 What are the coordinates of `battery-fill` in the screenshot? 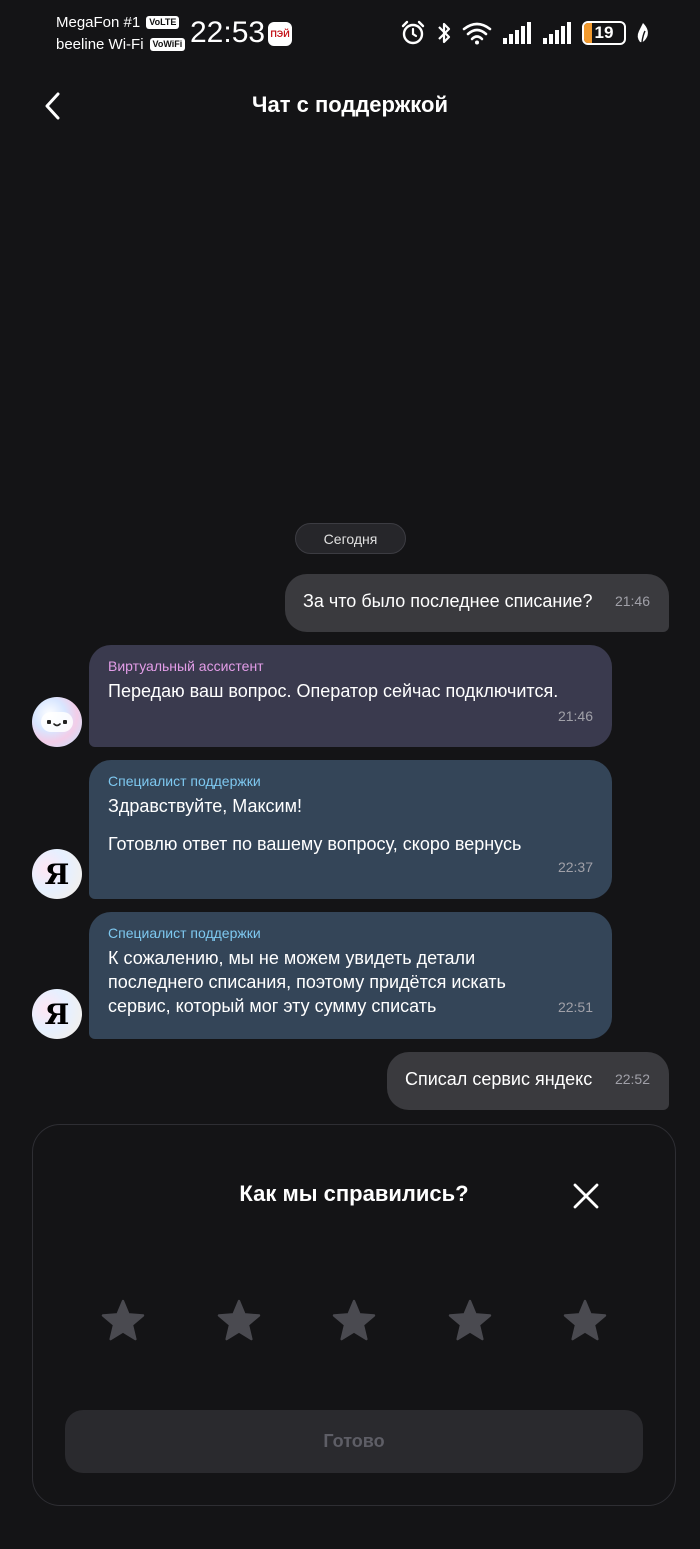 It's located at (588, 33).